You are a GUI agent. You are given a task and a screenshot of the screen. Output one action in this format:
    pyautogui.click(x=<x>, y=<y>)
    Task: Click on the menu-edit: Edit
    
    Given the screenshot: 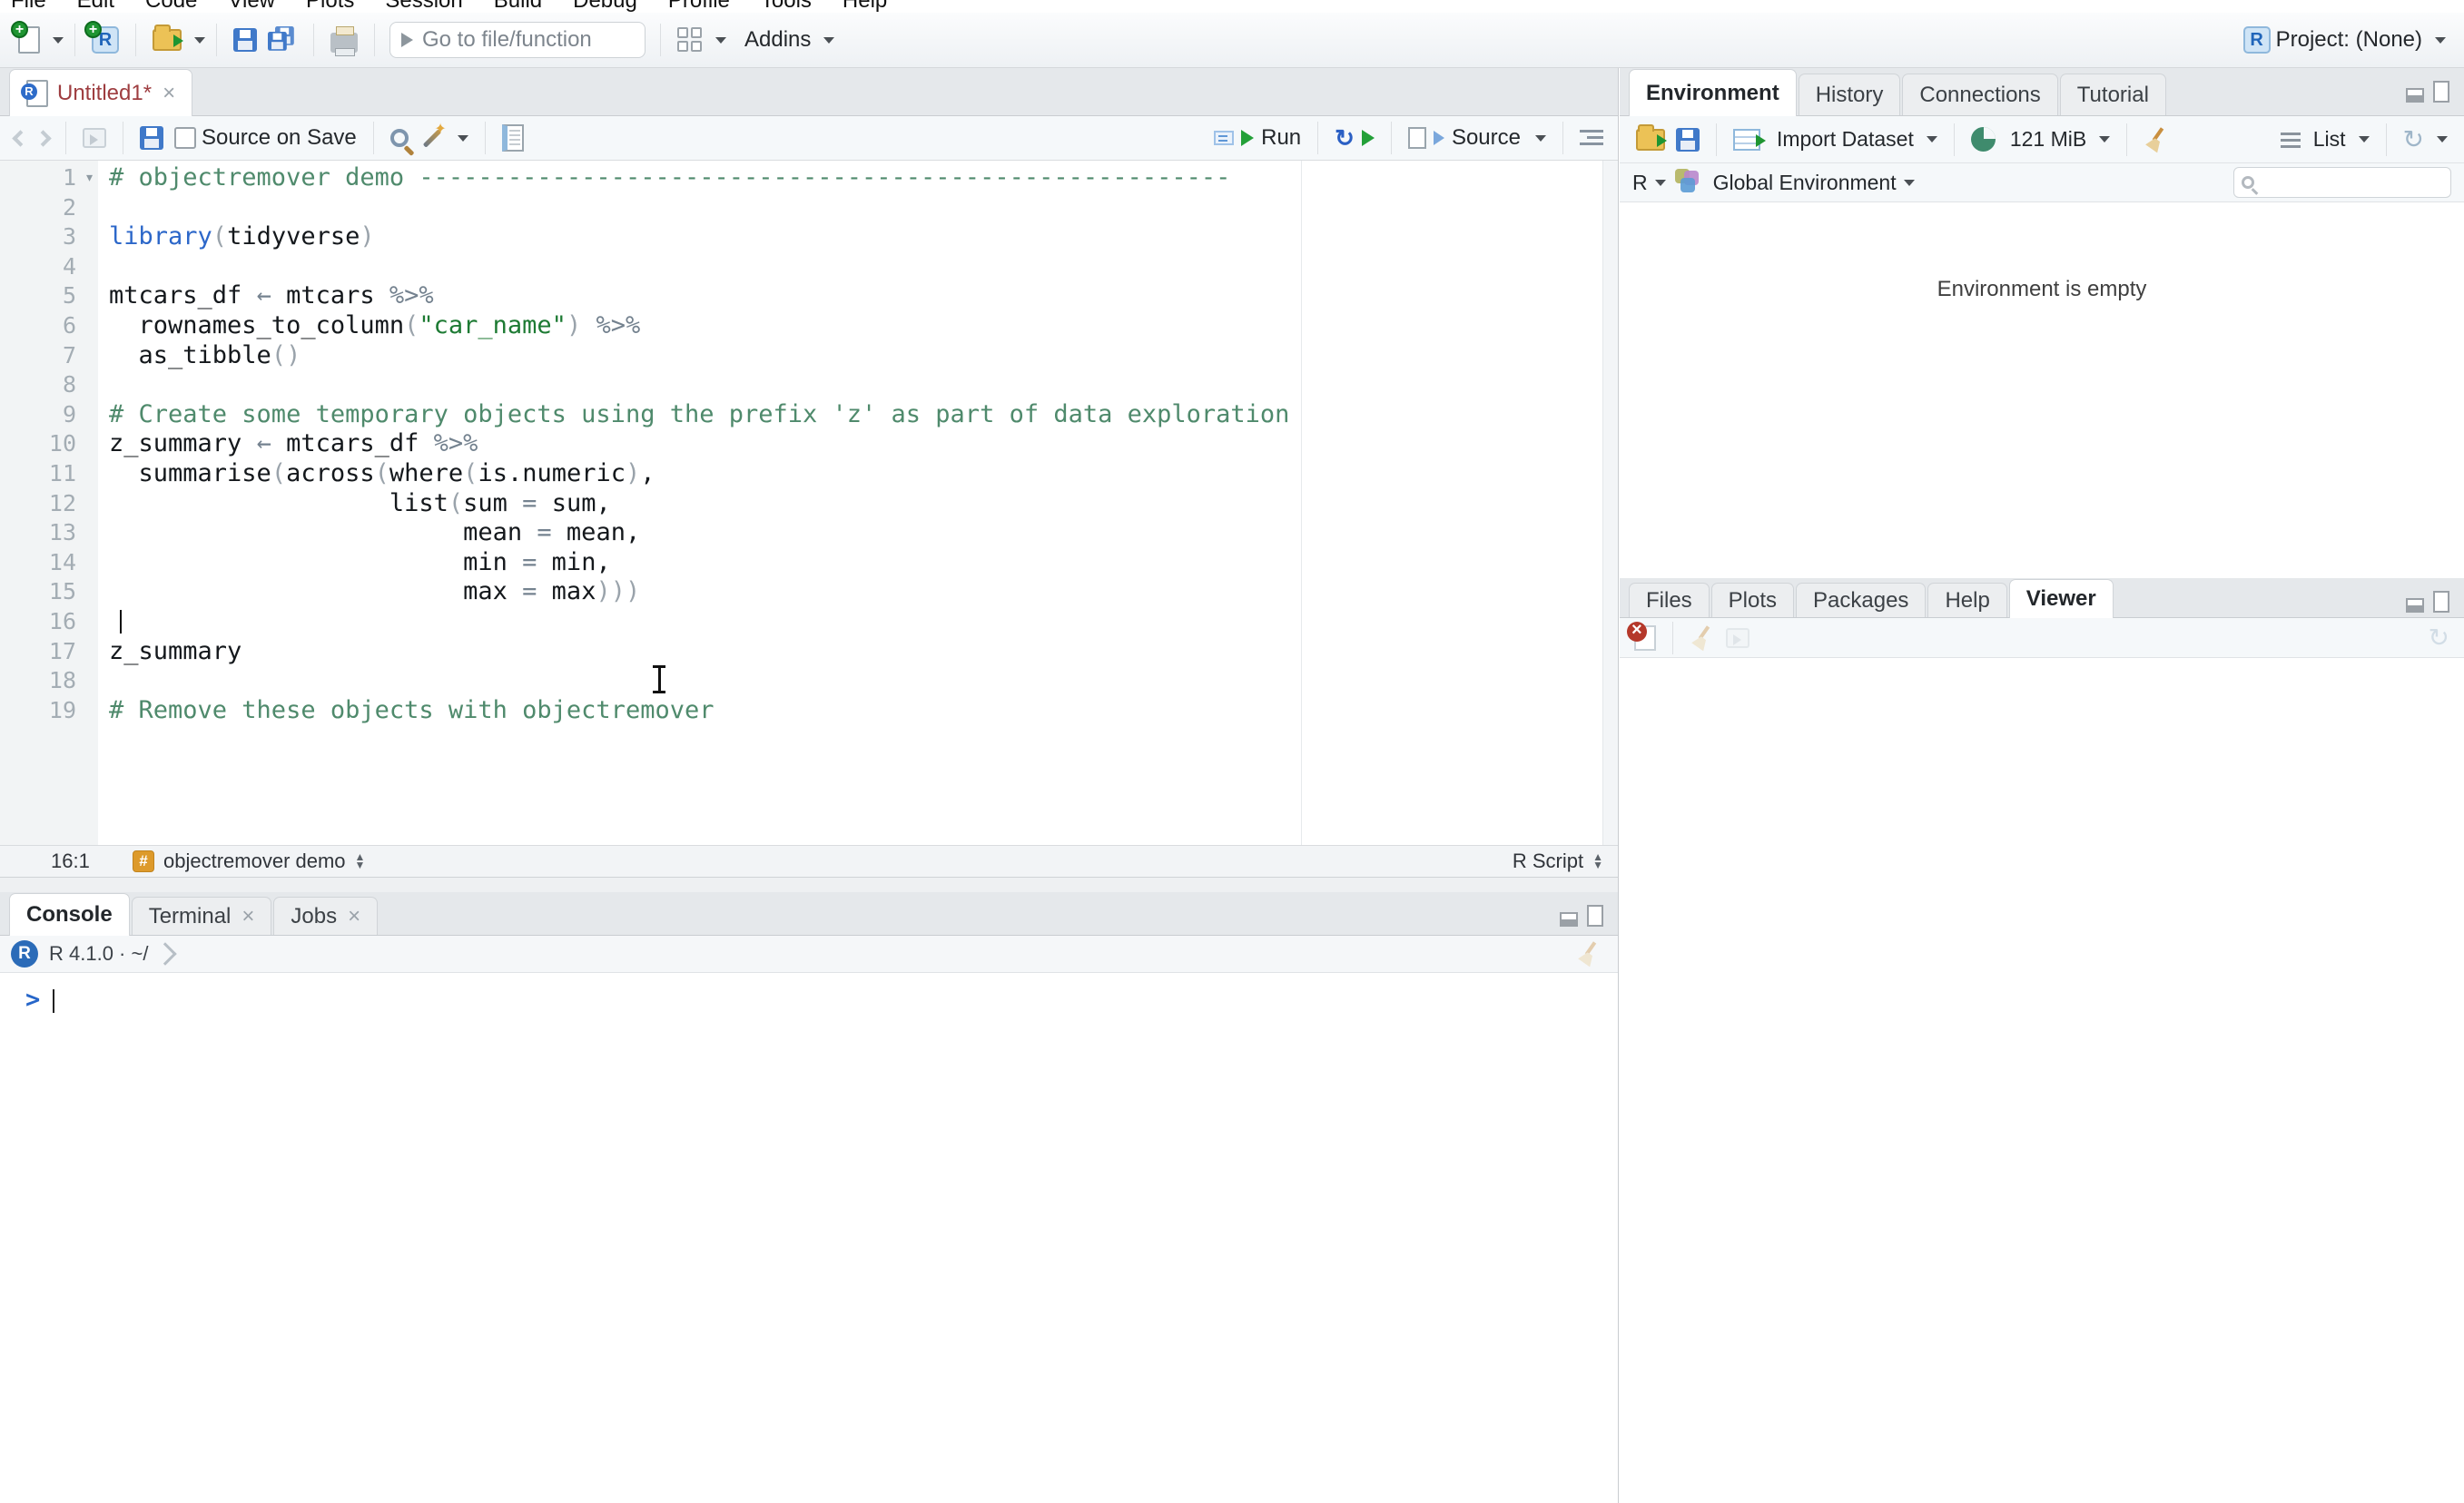 What is the action you would take?
    pyautogui.click(x=95, y=6)
    